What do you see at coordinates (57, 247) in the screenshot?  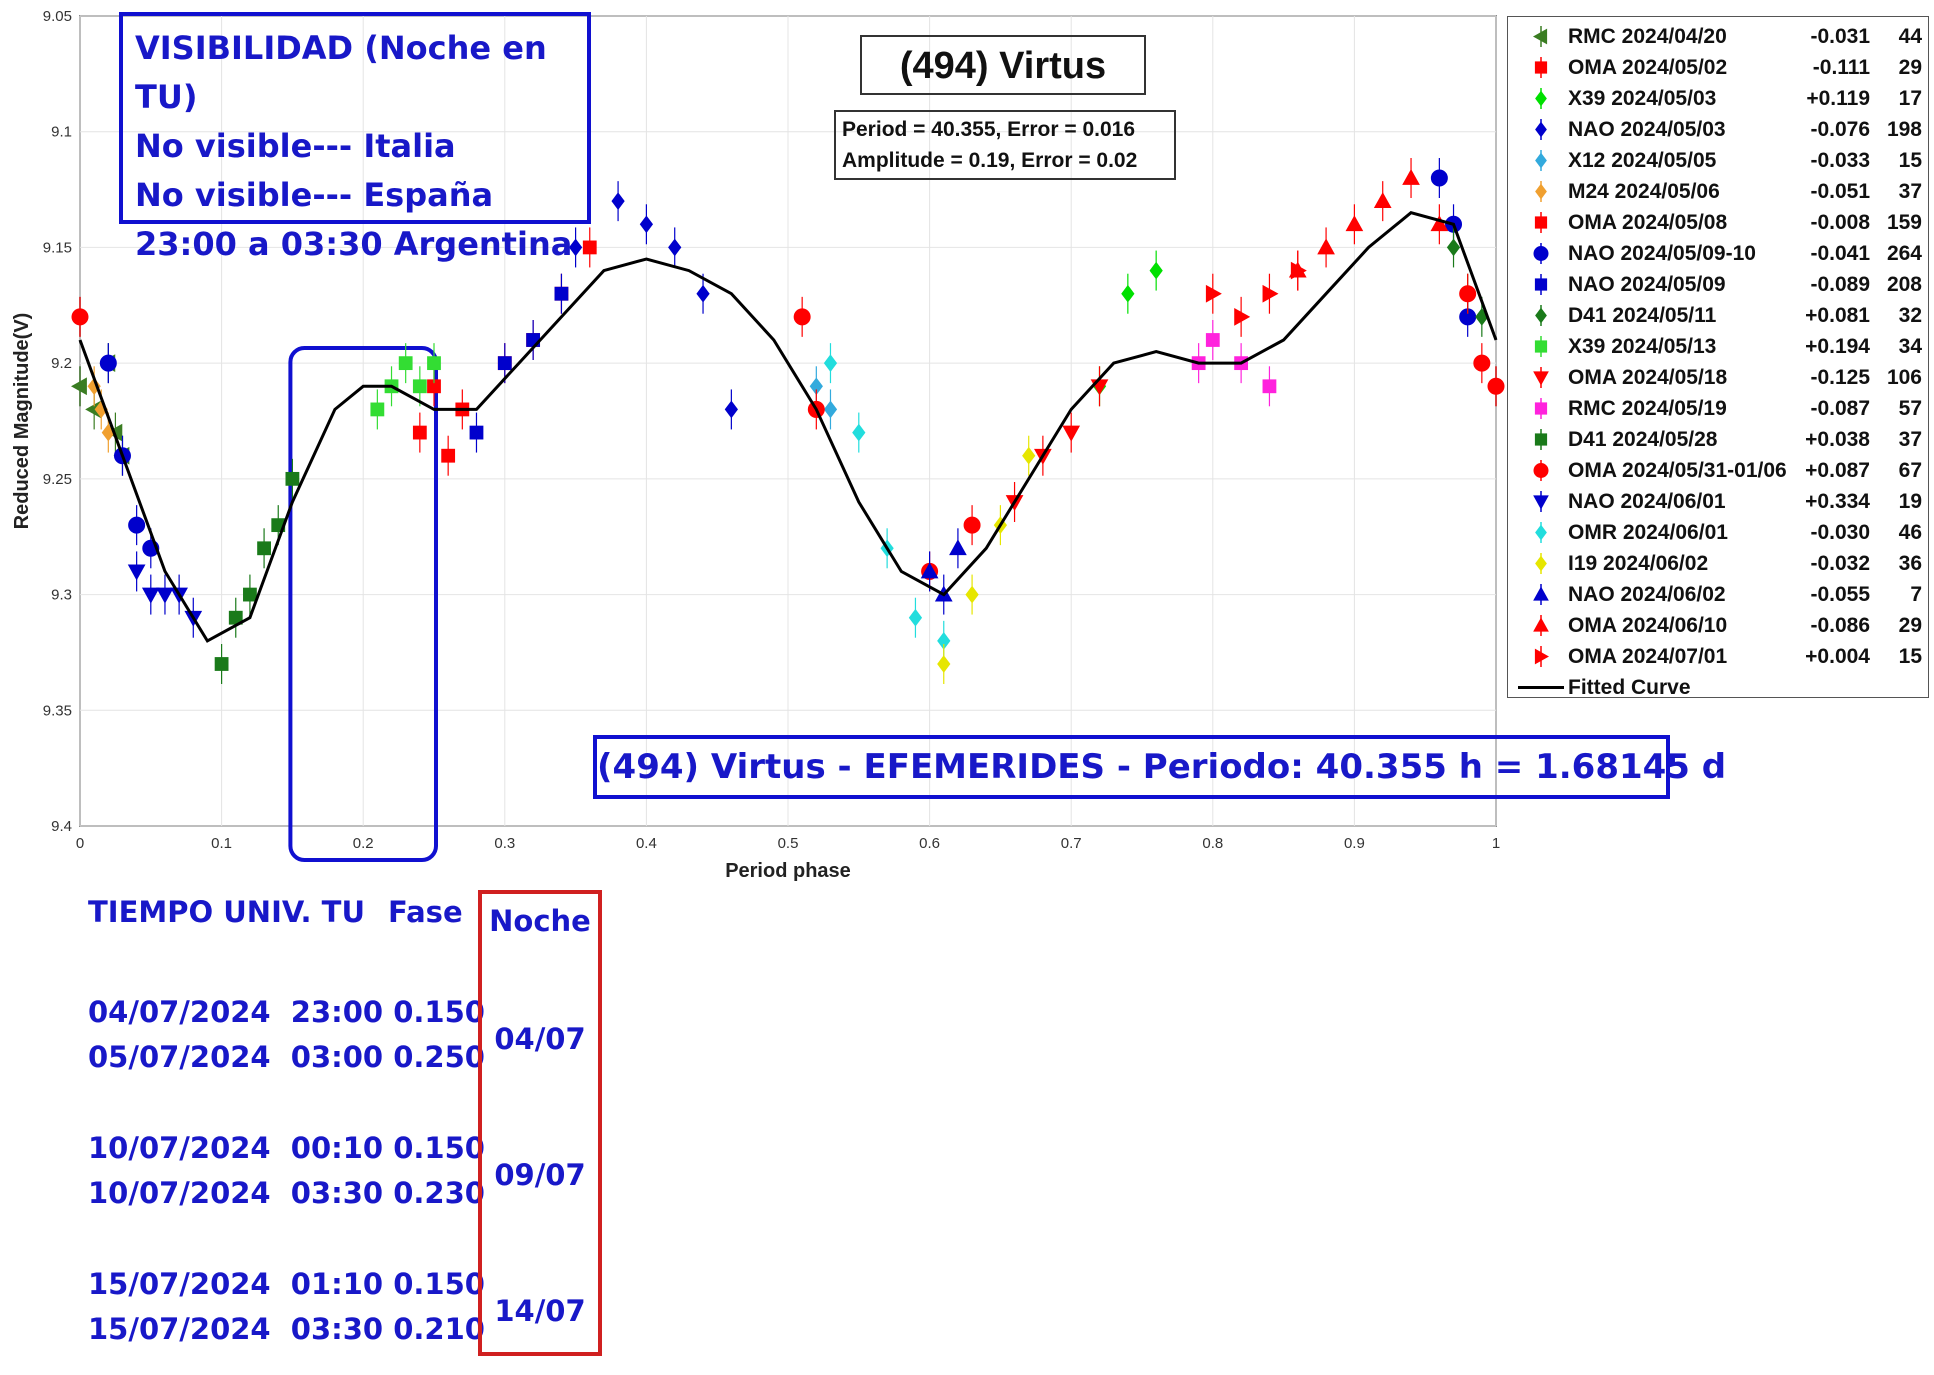 I see `y-tick-label: 9.15` at bounding box center [57, 247].